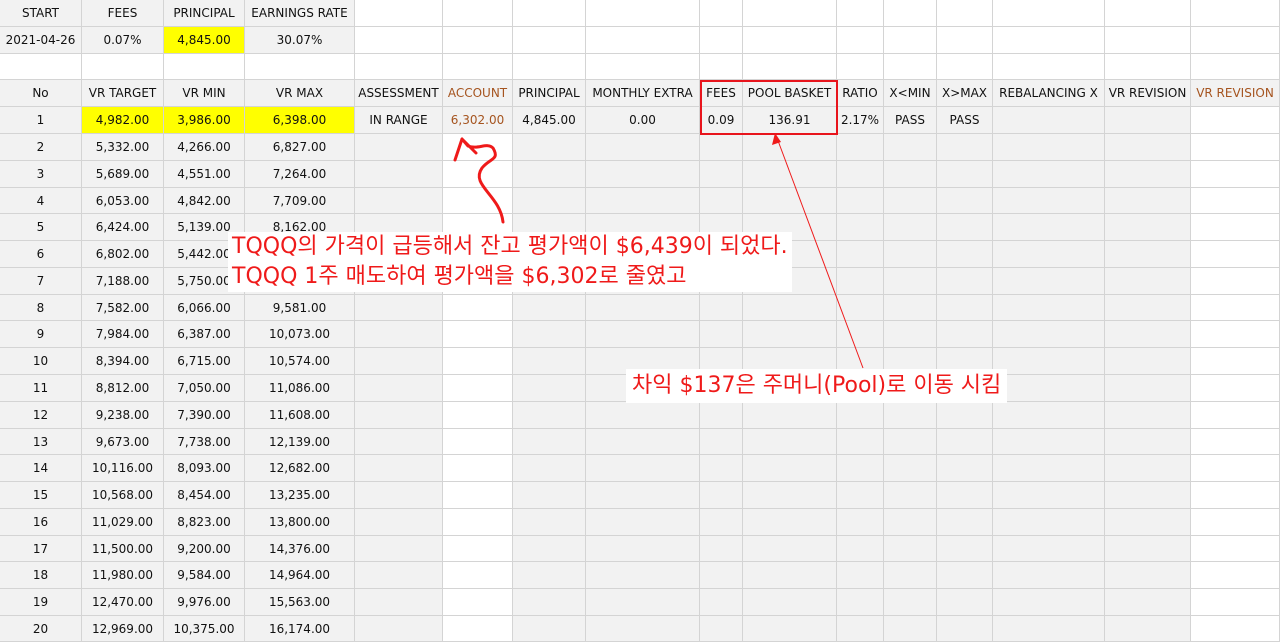  I want to click on table-cell: 9,238.00, so click(123, 415).